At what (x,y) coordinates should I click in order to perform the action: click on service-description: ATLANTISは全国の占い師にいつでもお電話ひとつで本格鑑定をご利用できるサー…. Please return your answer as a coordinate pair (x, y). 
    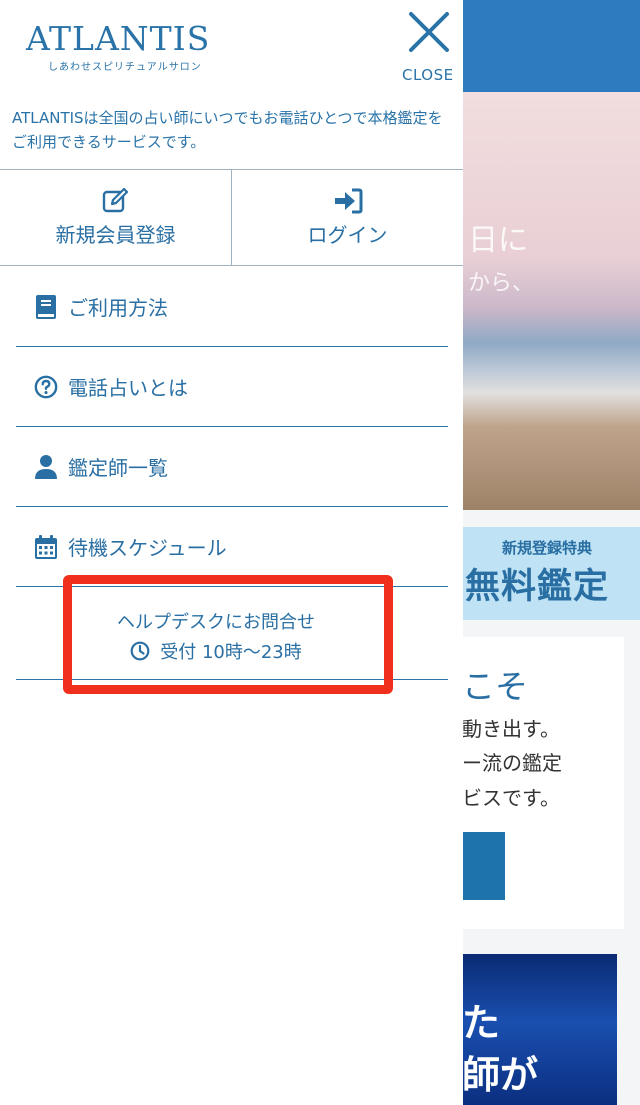
    Looking at the image, I should click on (227, 130).